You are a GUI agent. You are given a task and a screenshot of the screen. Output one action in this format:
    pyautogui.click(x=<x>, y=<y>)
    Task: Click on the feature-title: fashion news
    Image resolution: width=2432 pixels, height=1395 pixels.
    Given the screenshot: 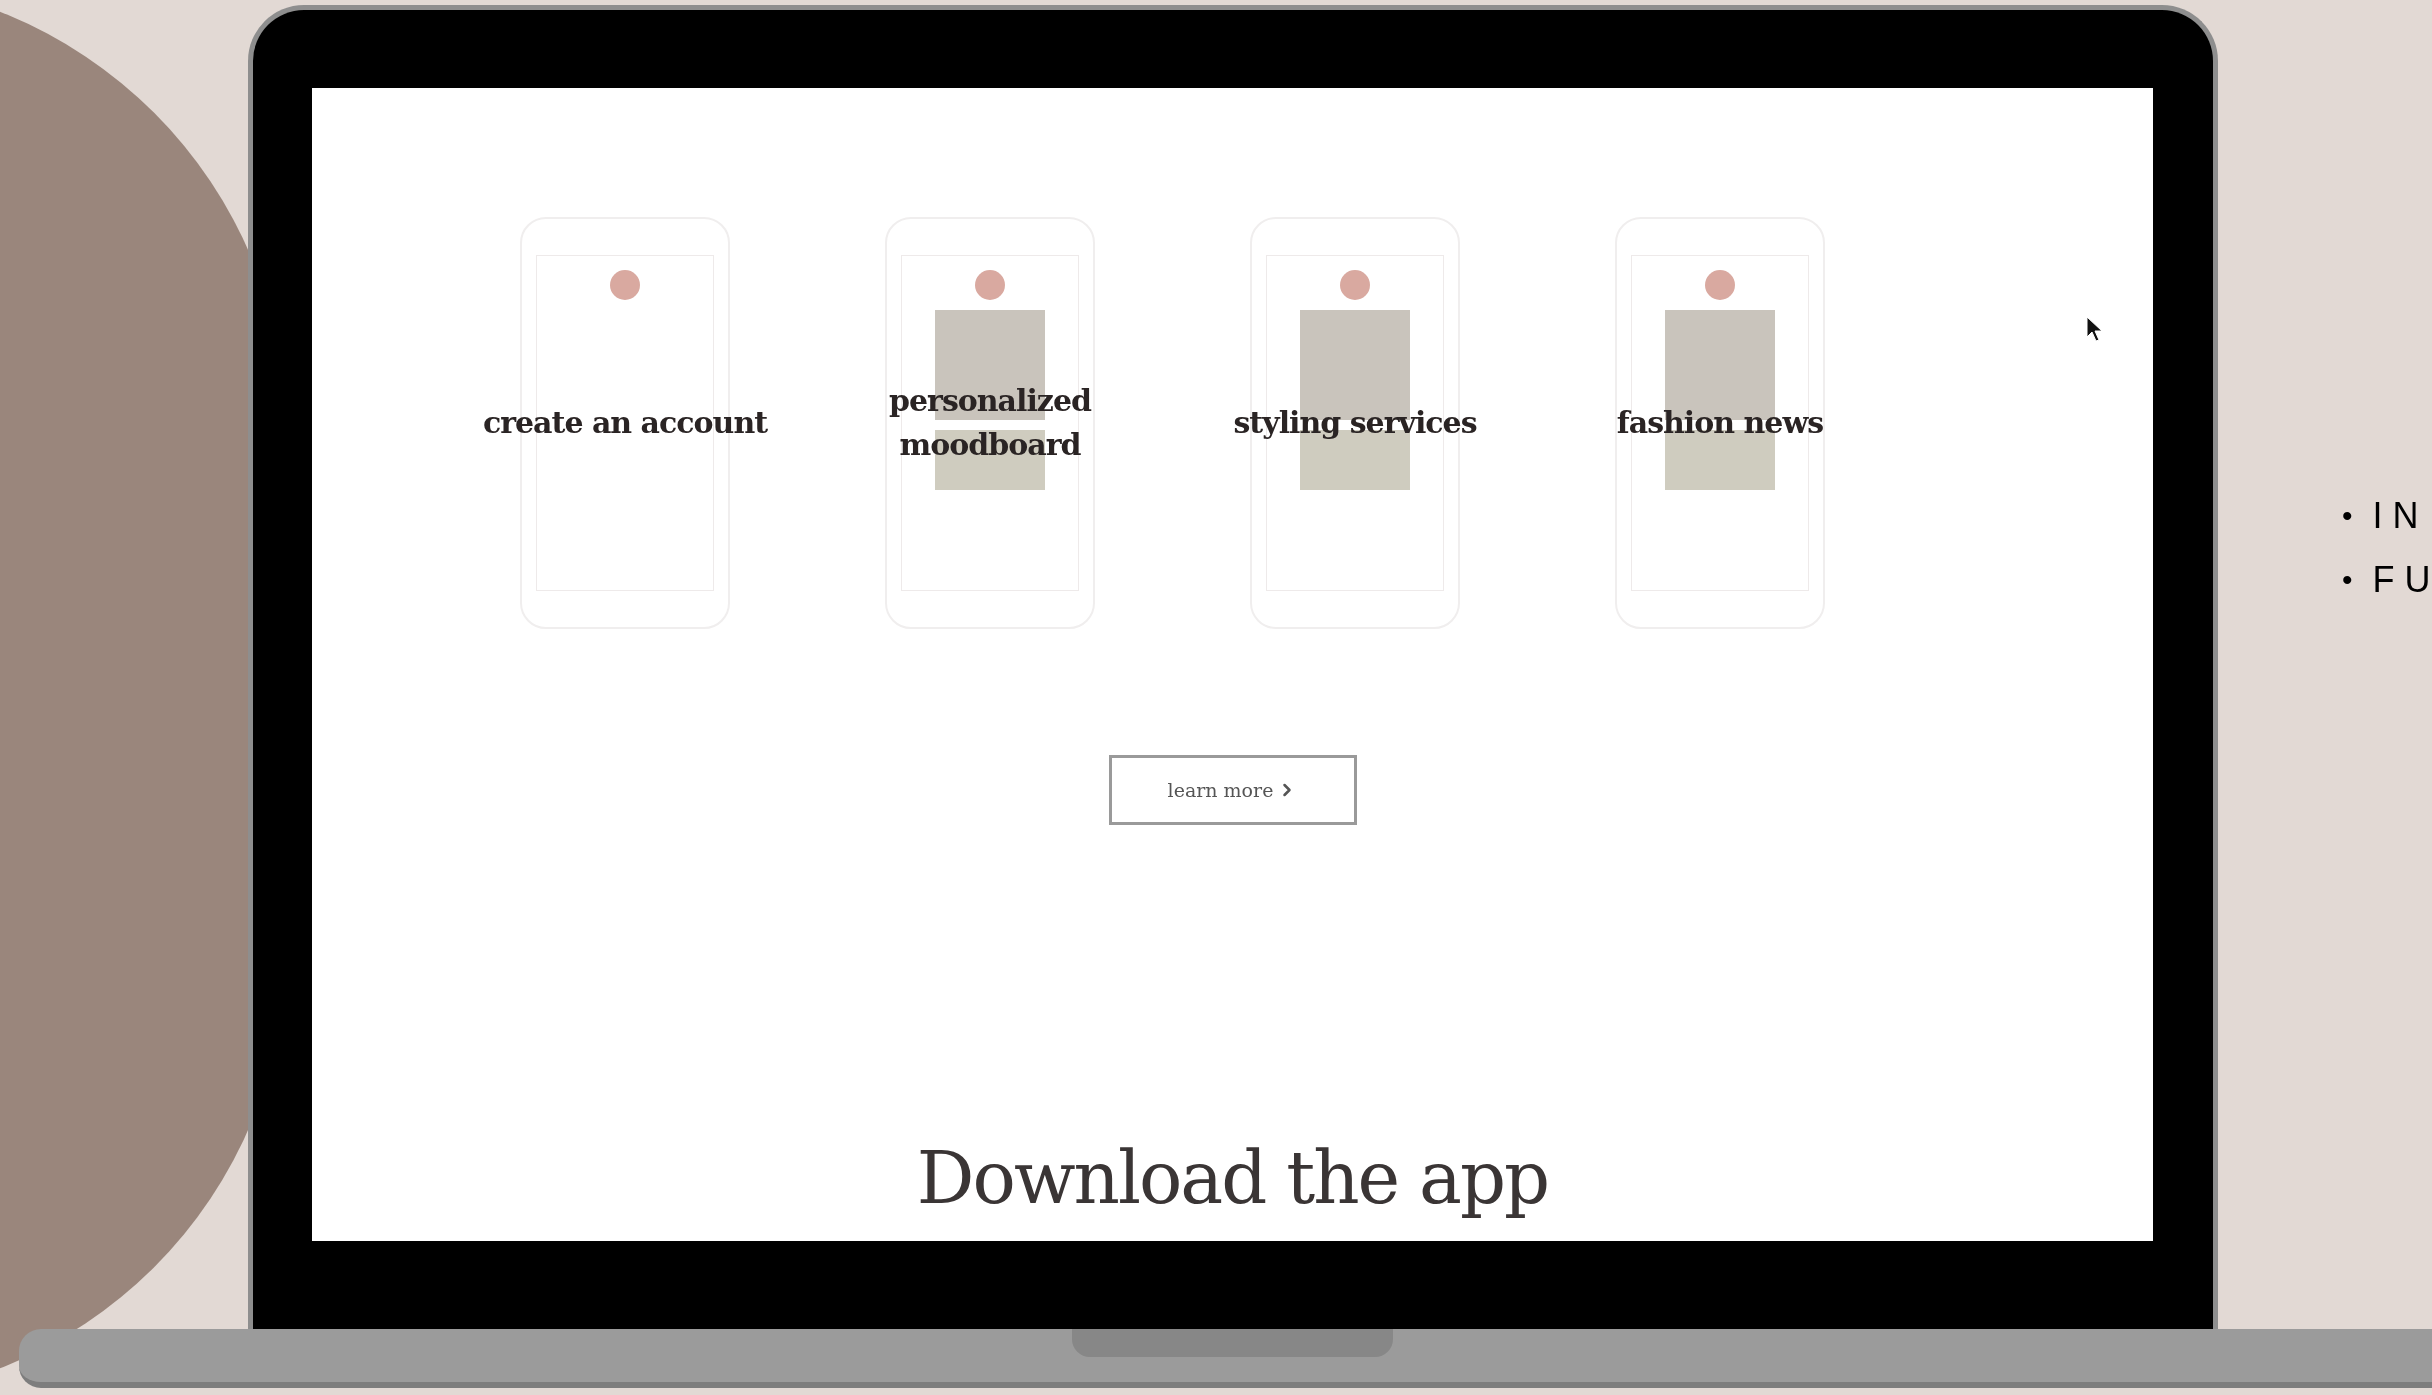 What is the action you would take?
    pyautogui.click(x=1720, y=423)
    